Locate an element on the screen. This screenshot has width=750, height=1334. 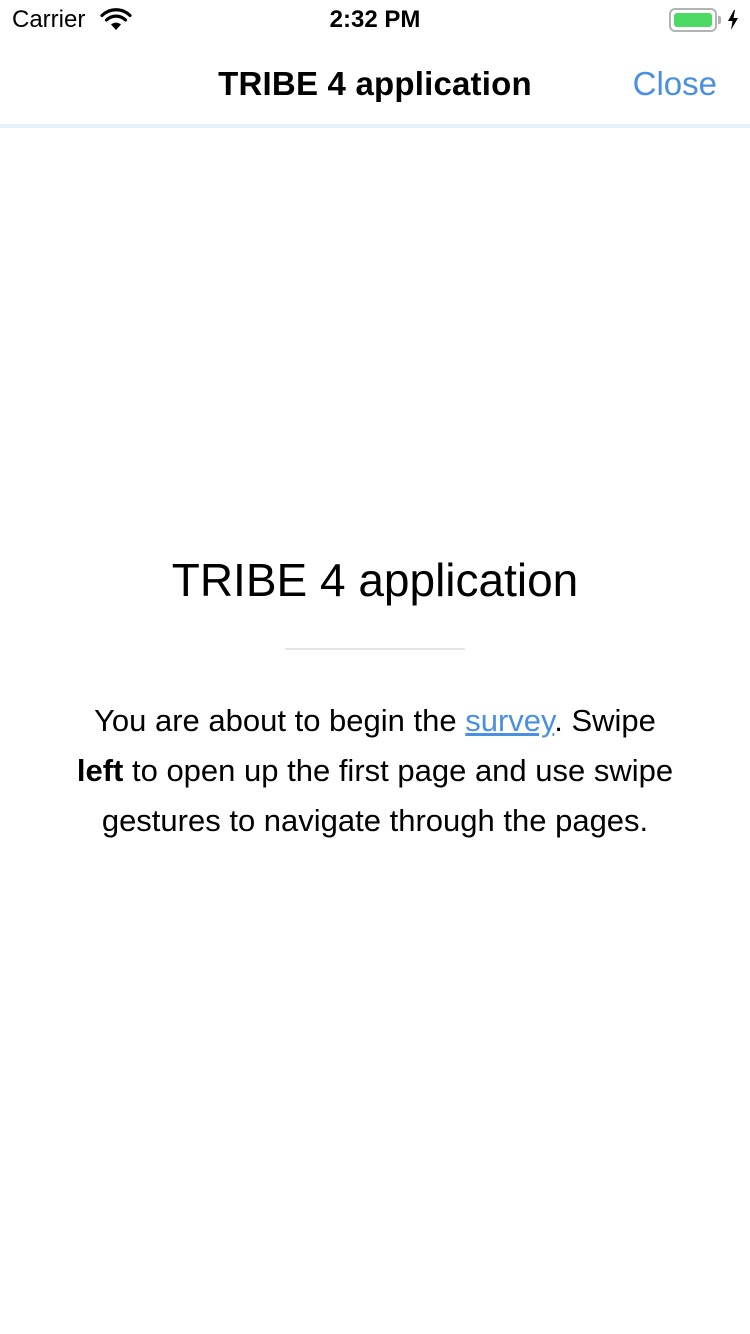
intro-text-part2: . Swipe is located at coordinates (605, 720).